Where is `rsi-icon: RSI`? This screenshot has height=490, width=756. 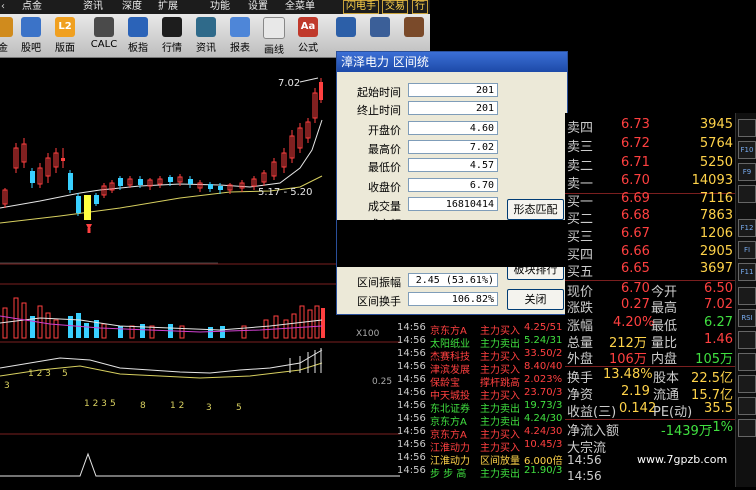
rsi-icon: RSI is located at coordinates (747, 318).